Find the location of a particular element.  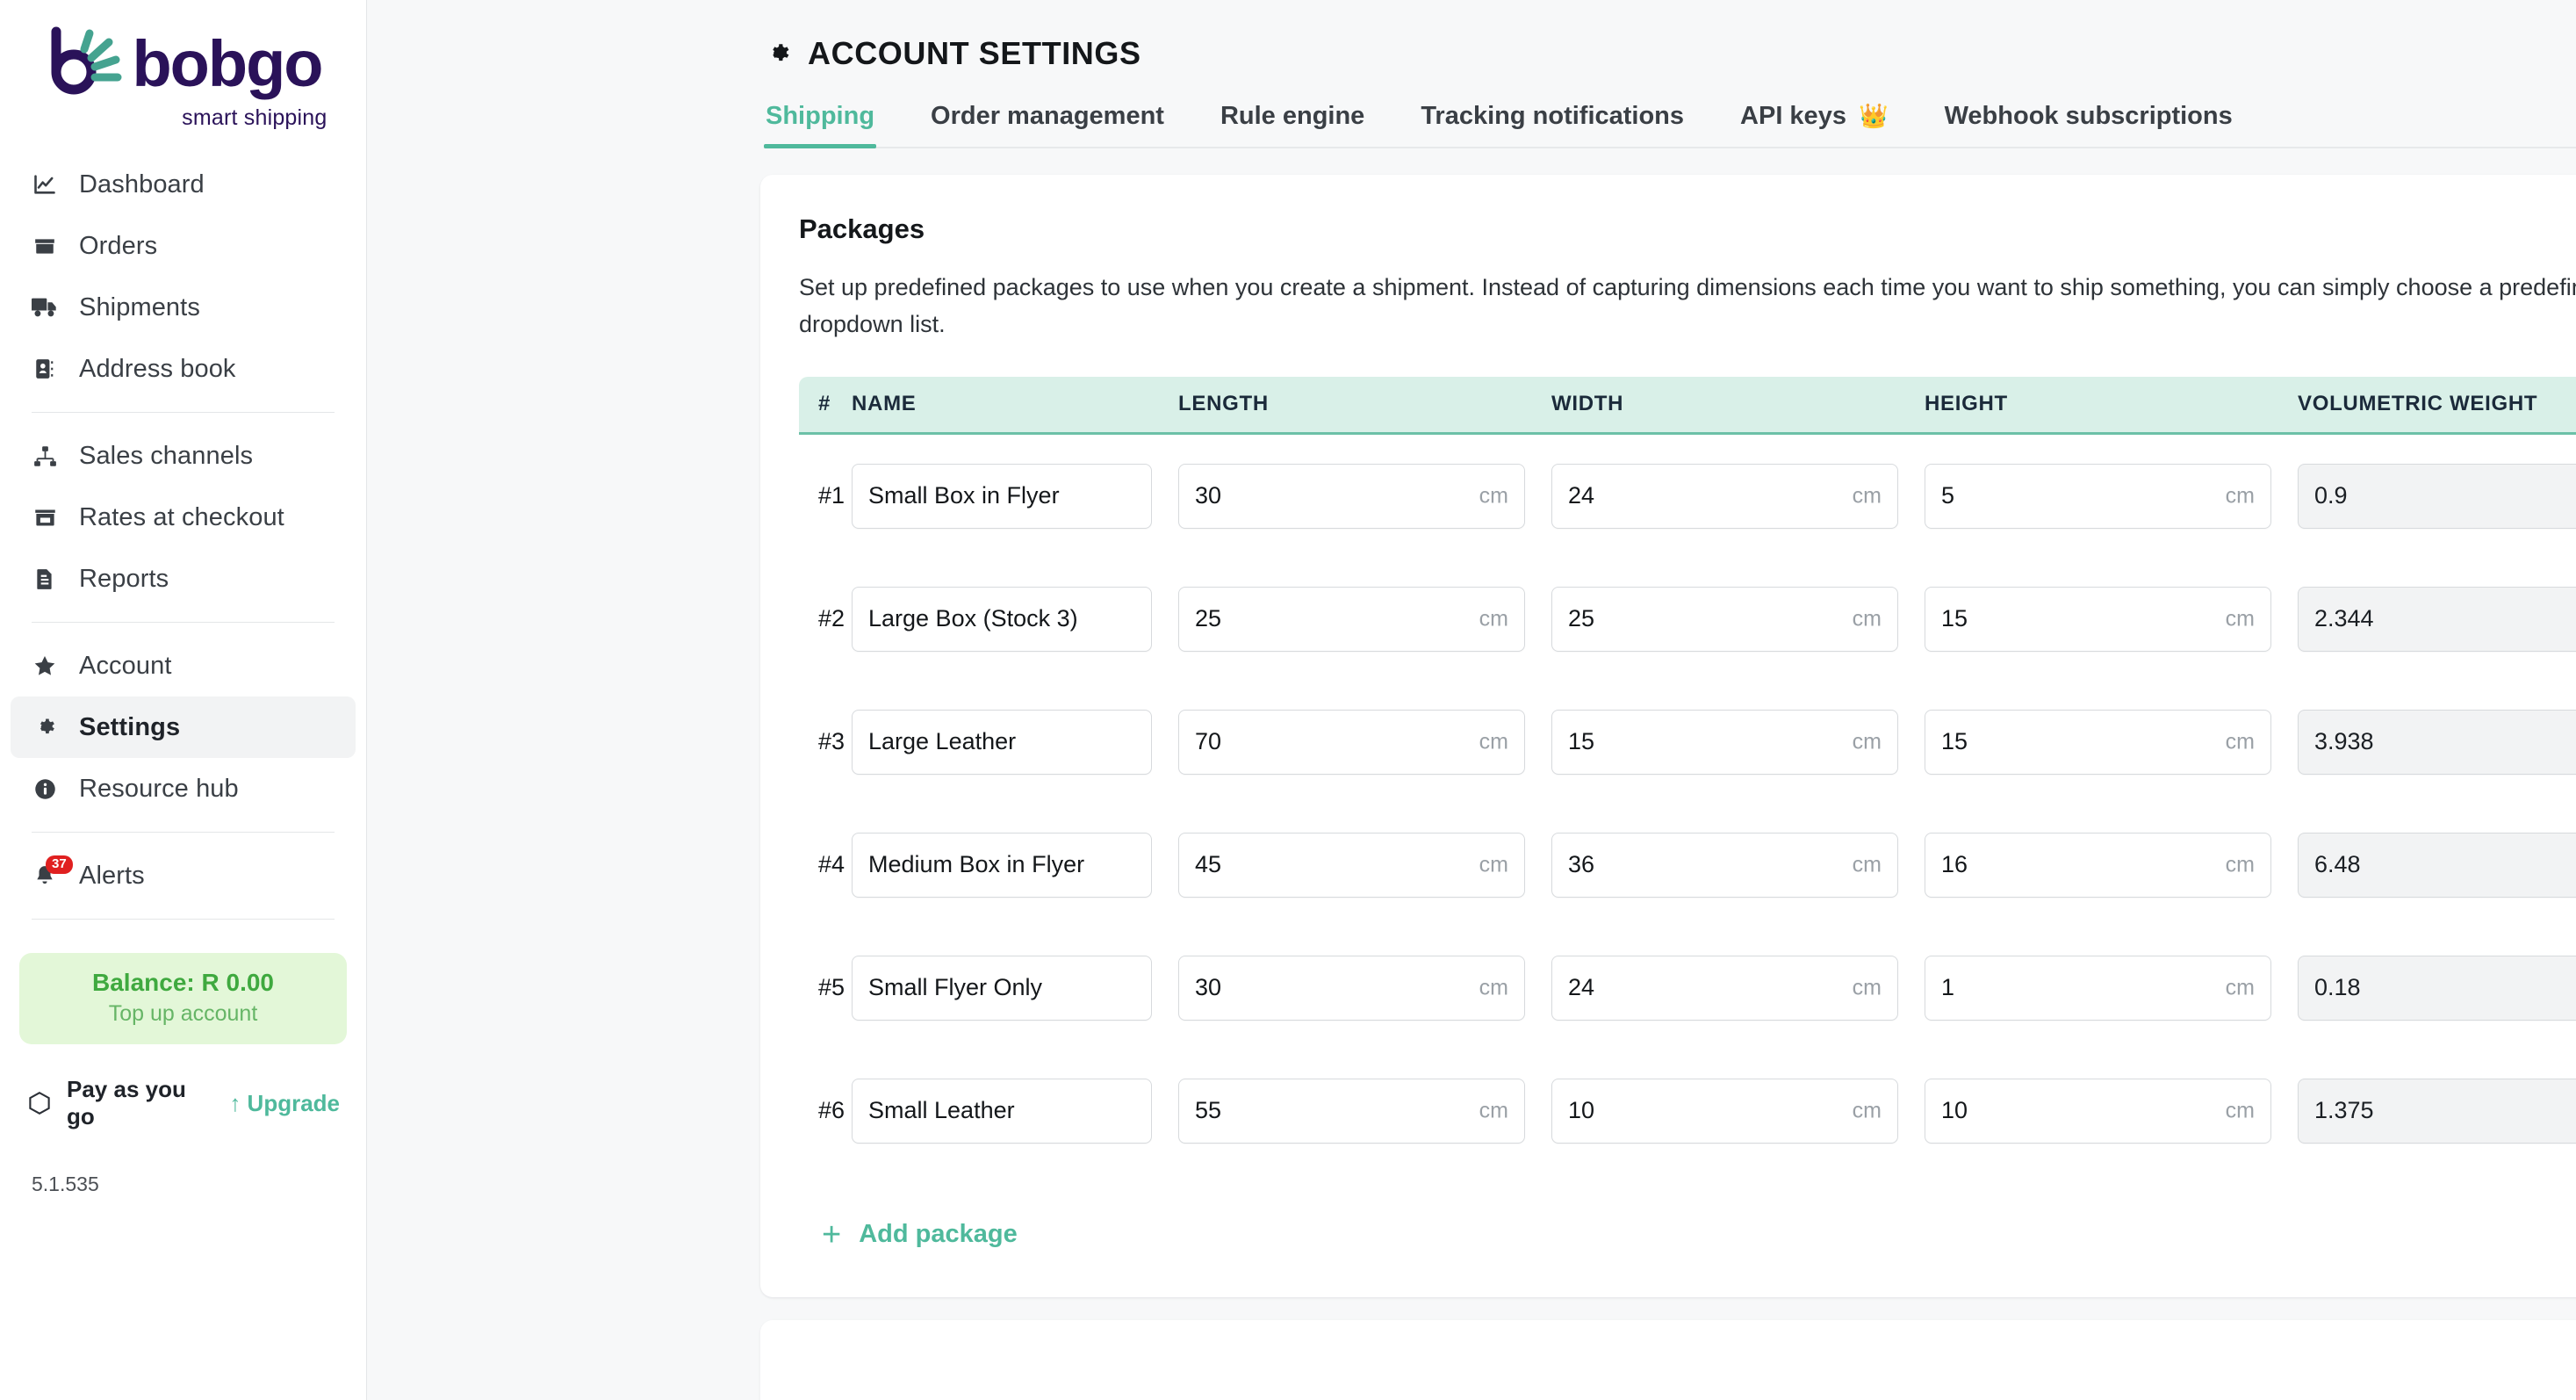

sidebar-item-dashboard: Dashboard is located at coordinates (183, 184).